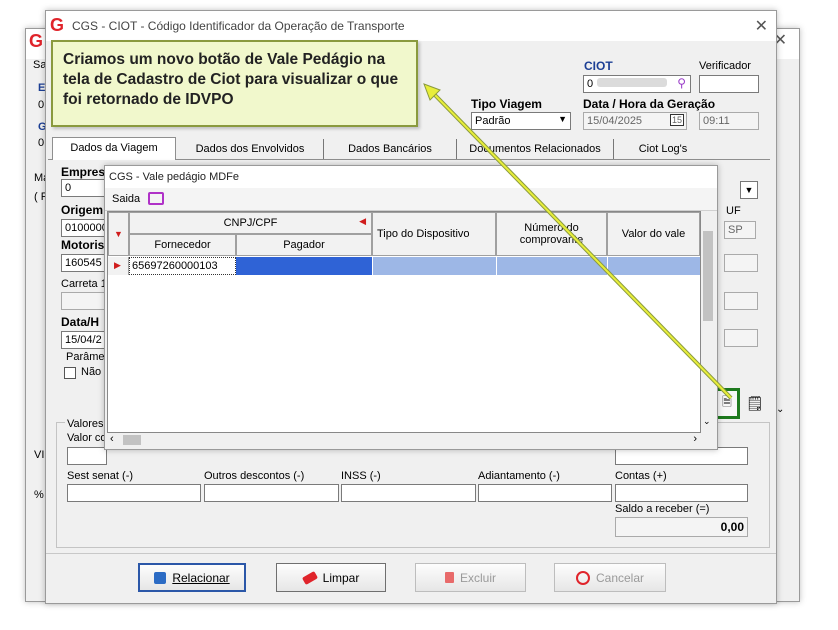 The width and height of the screenshot is (838, 630). What do you see at coordinates (582, 577) in the screenshot?
I see `cancel-icon` at bounding box center [582, 577].